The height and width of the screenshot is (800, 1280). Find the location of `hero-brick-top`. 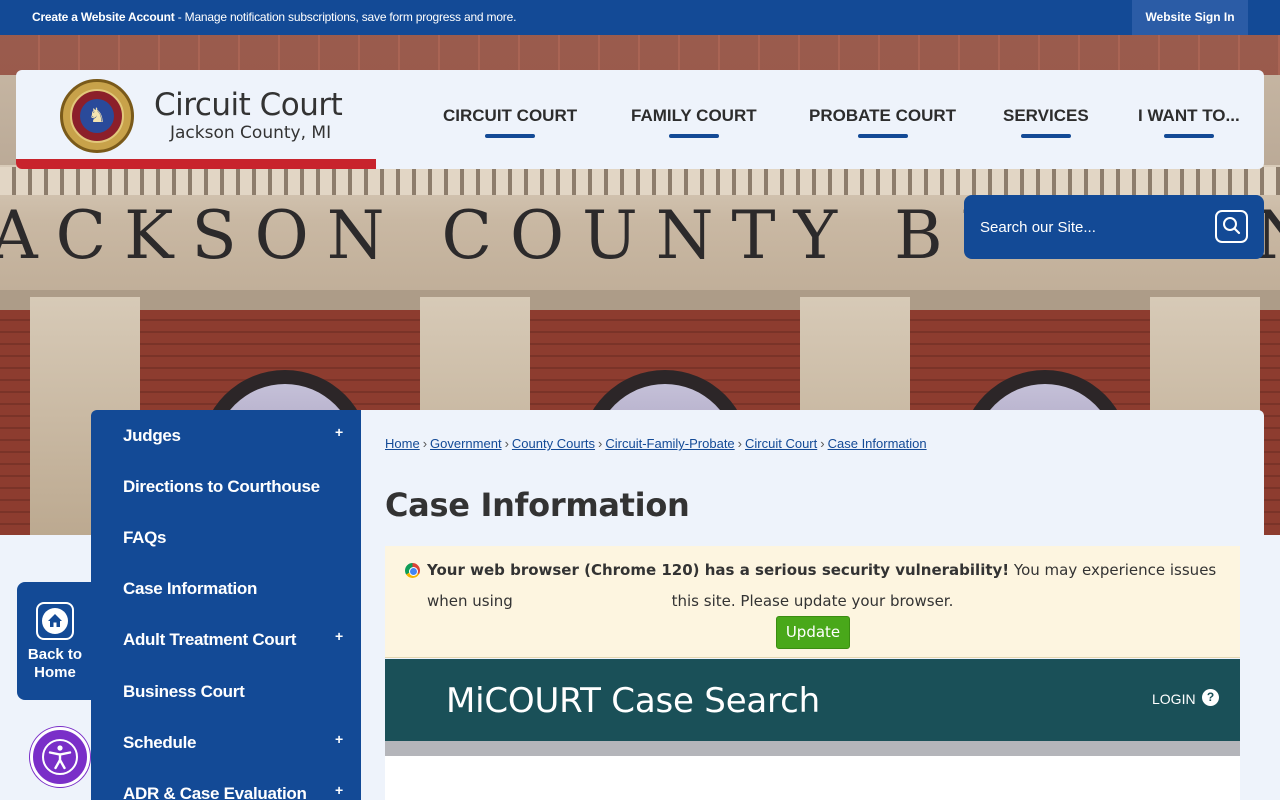

hero-brick-top is located at coordinates (640, 55).